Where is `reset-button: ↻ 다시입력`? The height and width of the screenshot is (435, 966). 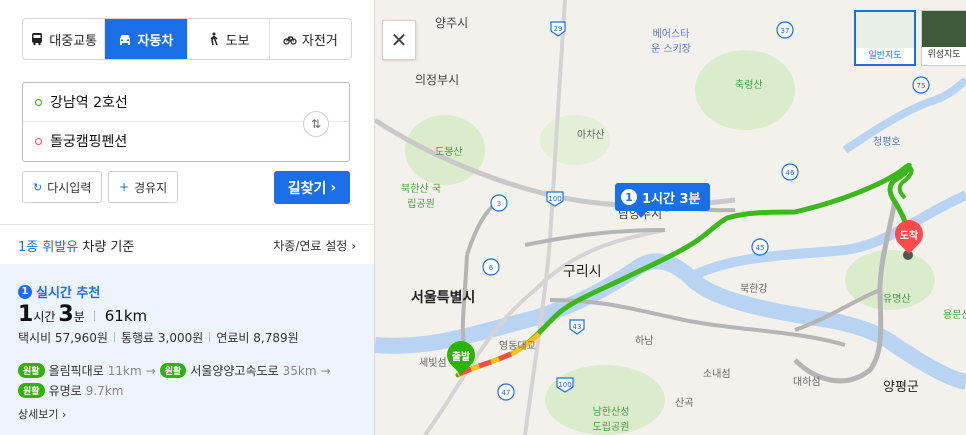
reset-button: ↻ 다시입력 is located at coordinates (62, 187).